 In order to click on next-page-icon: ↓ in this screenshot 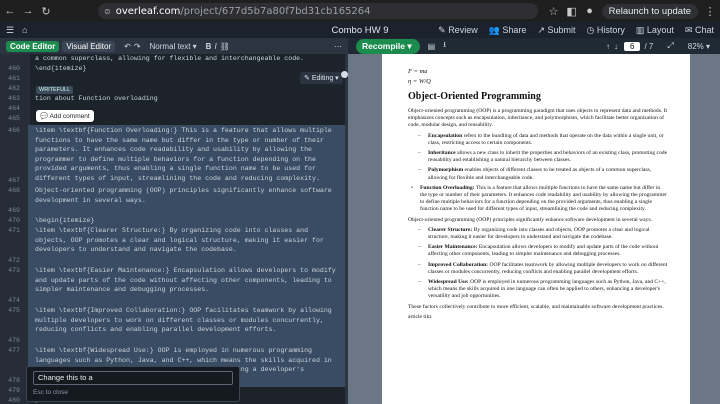, I will do `click(616, 46)`.